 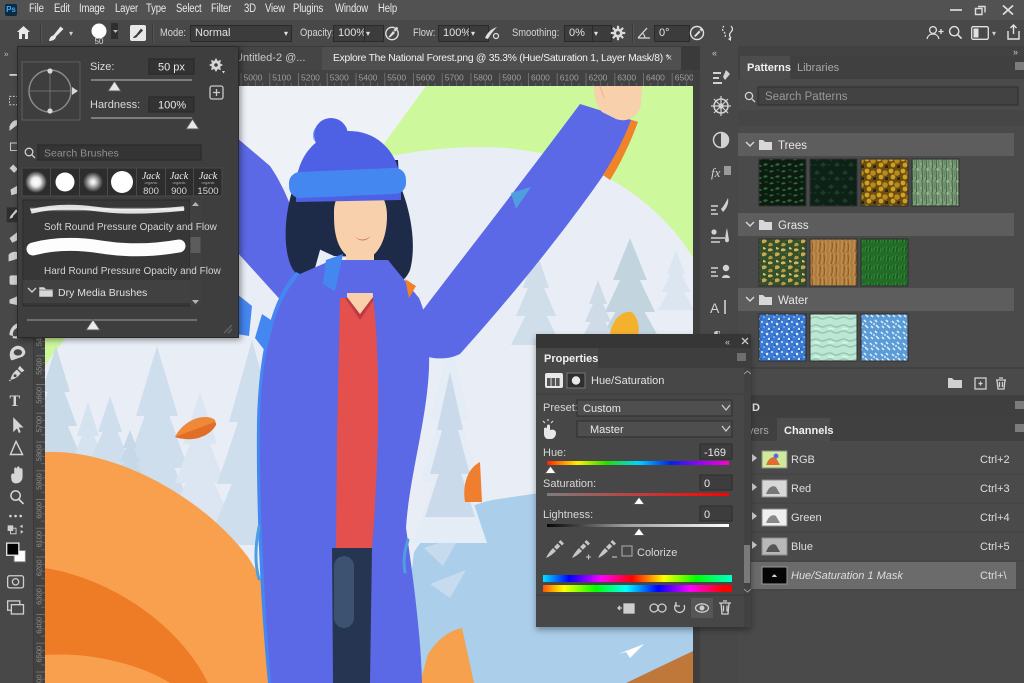 I want to click on svg-text: Ctrl+\, so click(x=994, y=576).